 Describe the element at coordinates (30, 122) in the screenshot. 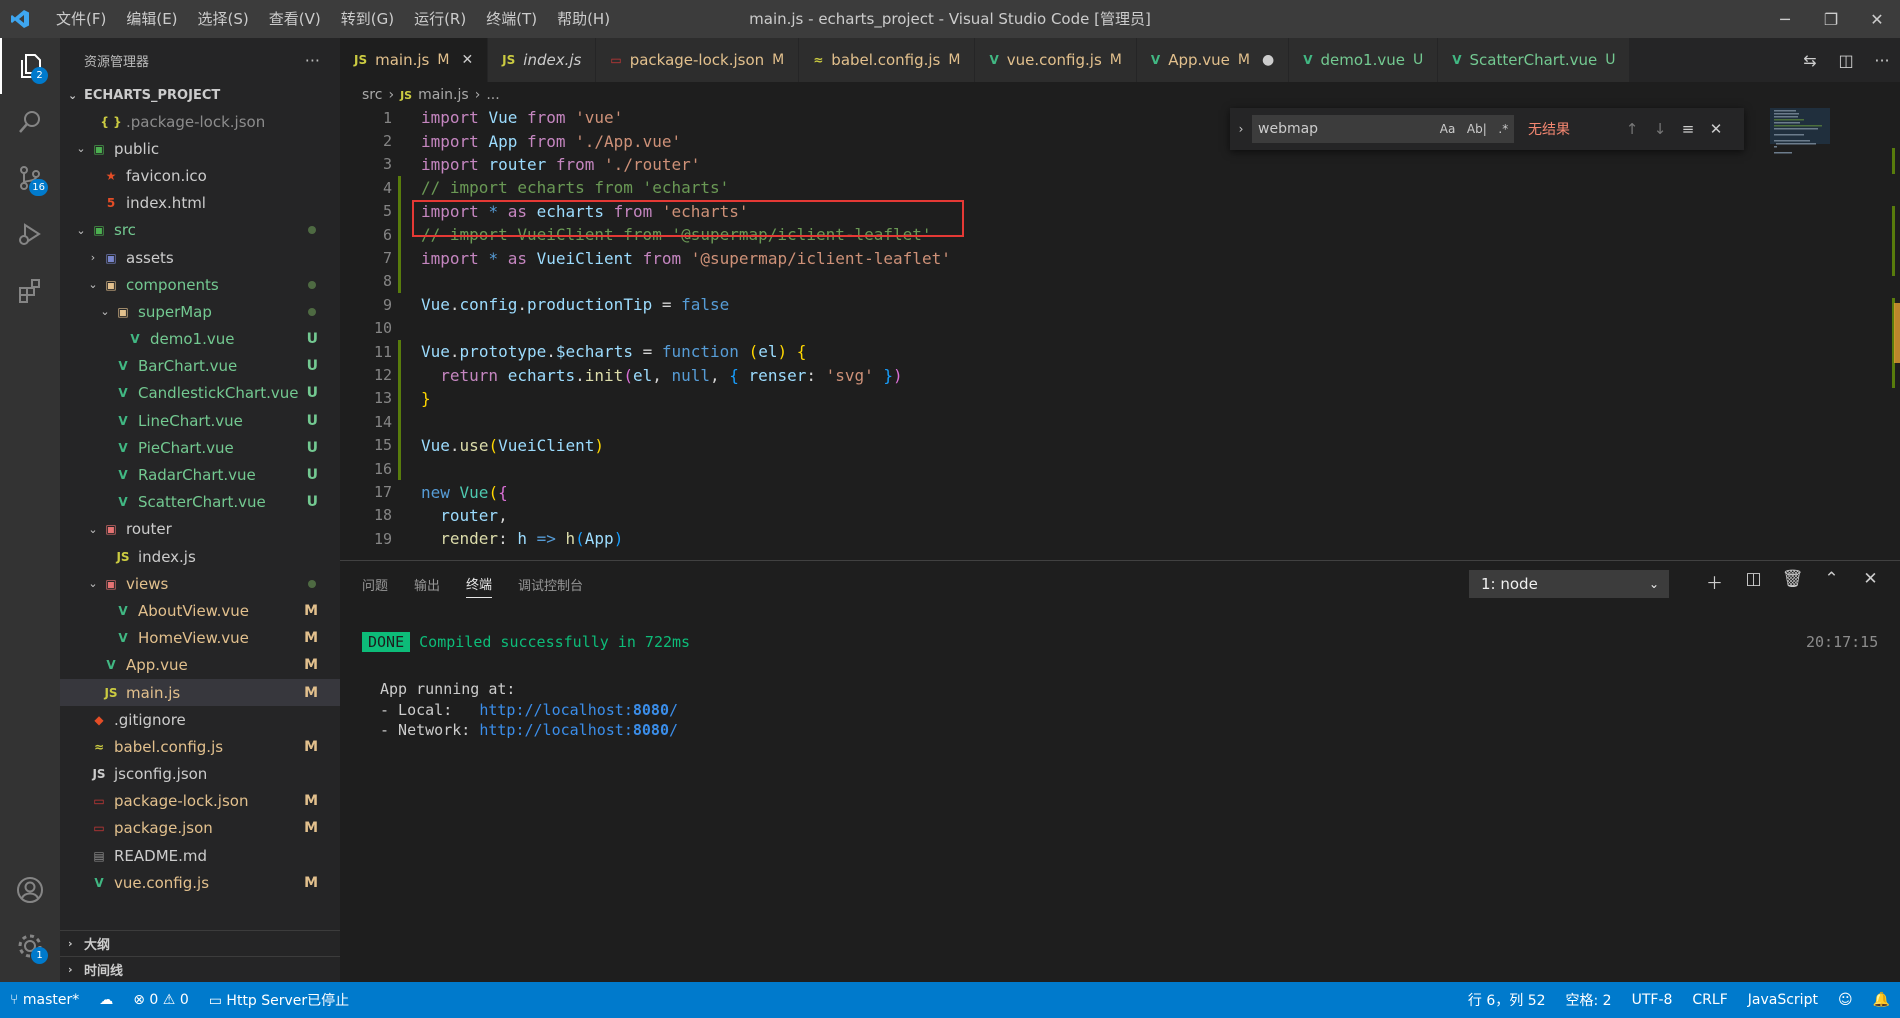

I see `search-icon` at that location.